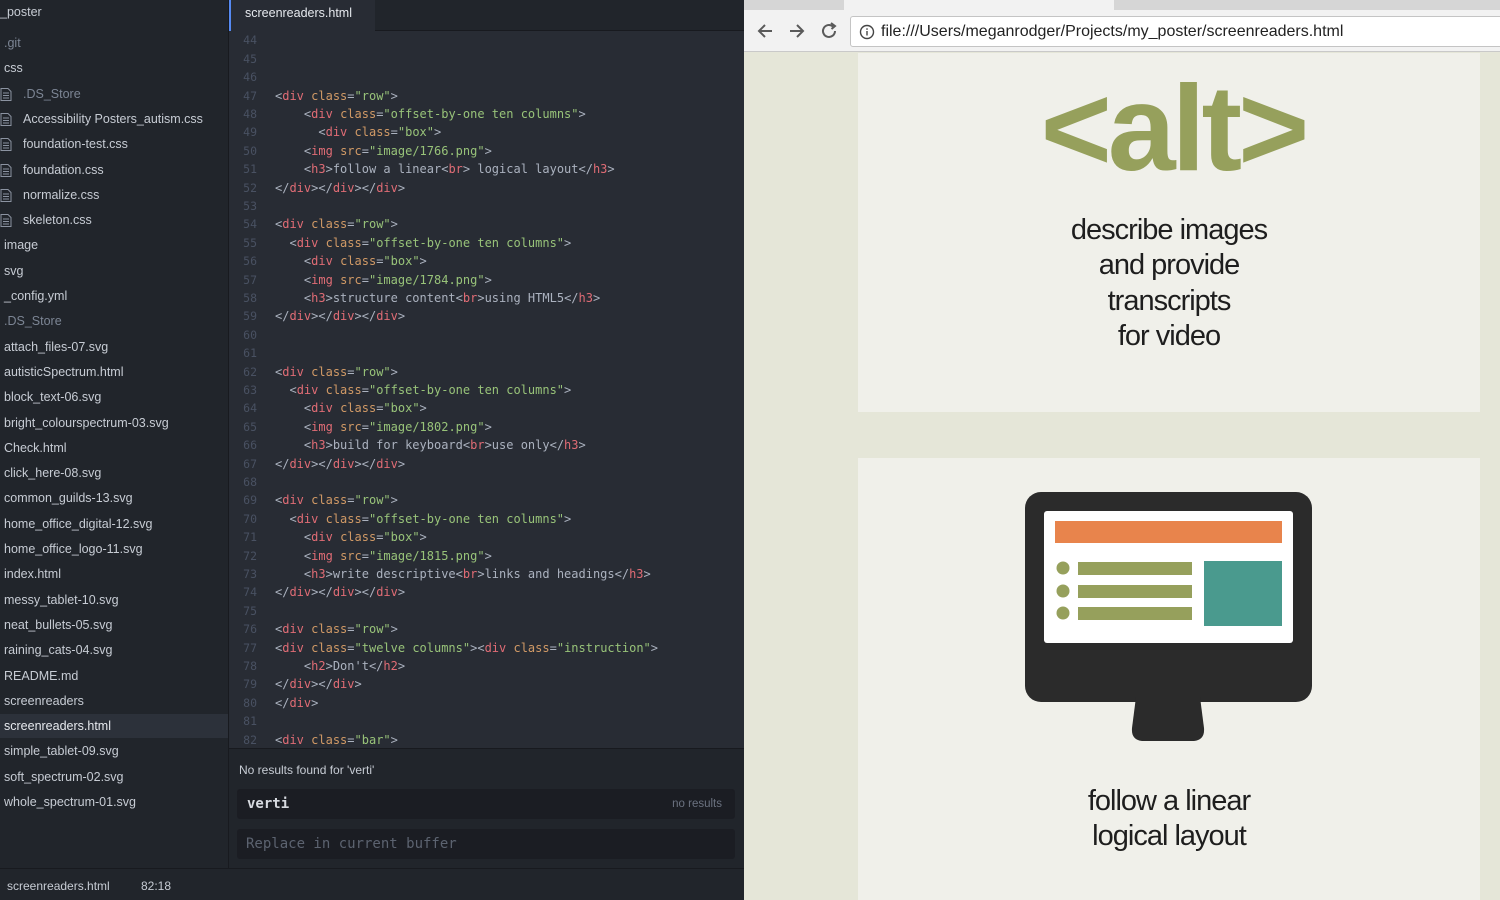  Describe the element at coordinates (867, 32) in the screenshot. I see `info-icon` at that location.